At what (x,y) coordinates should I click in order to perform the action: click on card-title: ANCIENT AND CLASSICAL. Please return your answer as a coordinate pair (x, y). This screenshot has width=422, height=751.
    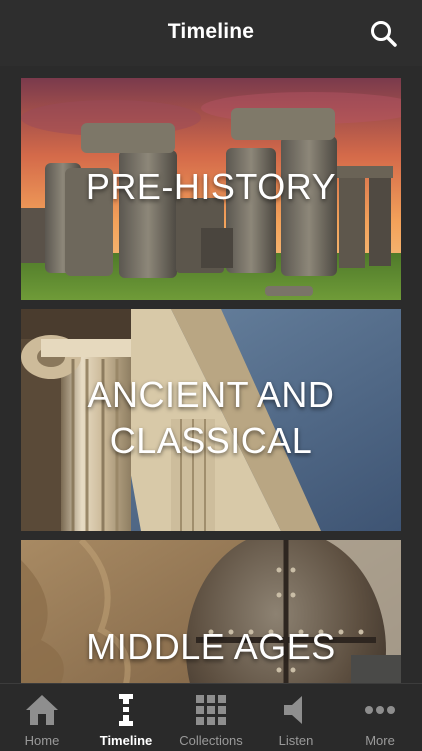
    Looking at the image, I should click on (211, 418).